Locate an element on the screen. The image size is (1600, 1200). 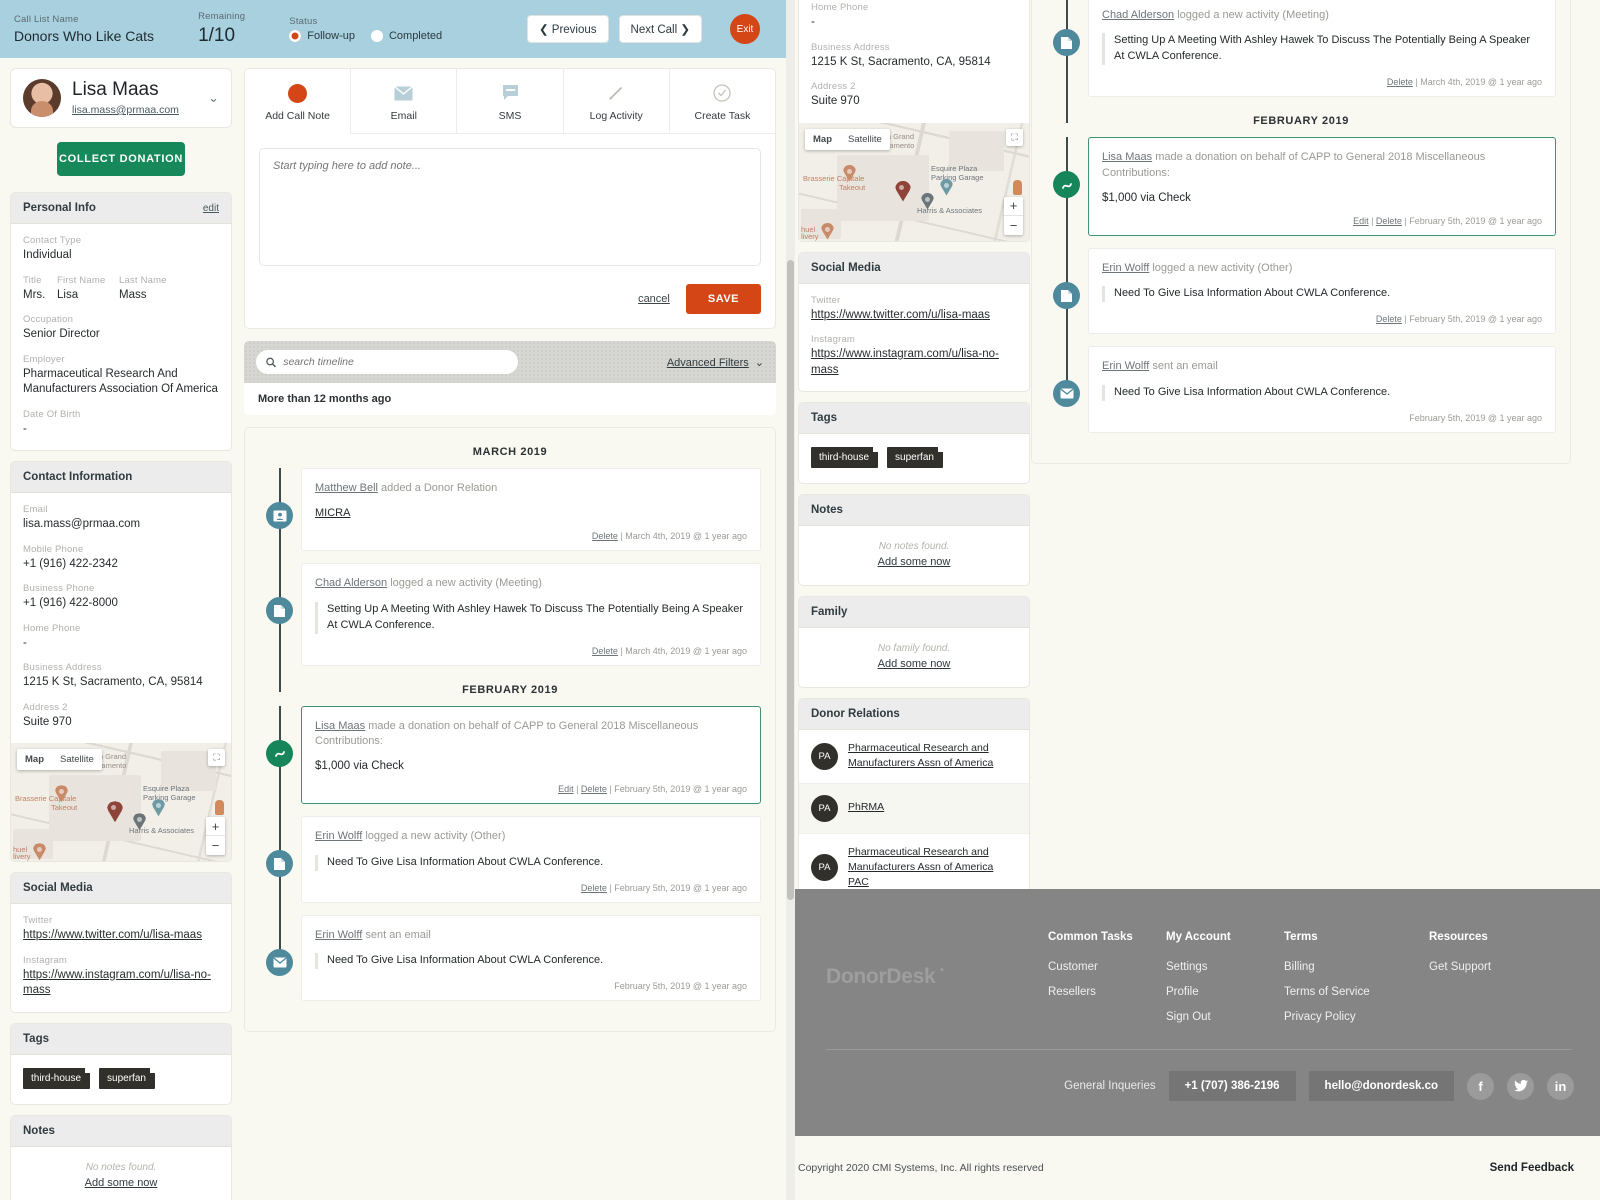
footer-link-profile: Profile is located at coordinates (1225, 992).